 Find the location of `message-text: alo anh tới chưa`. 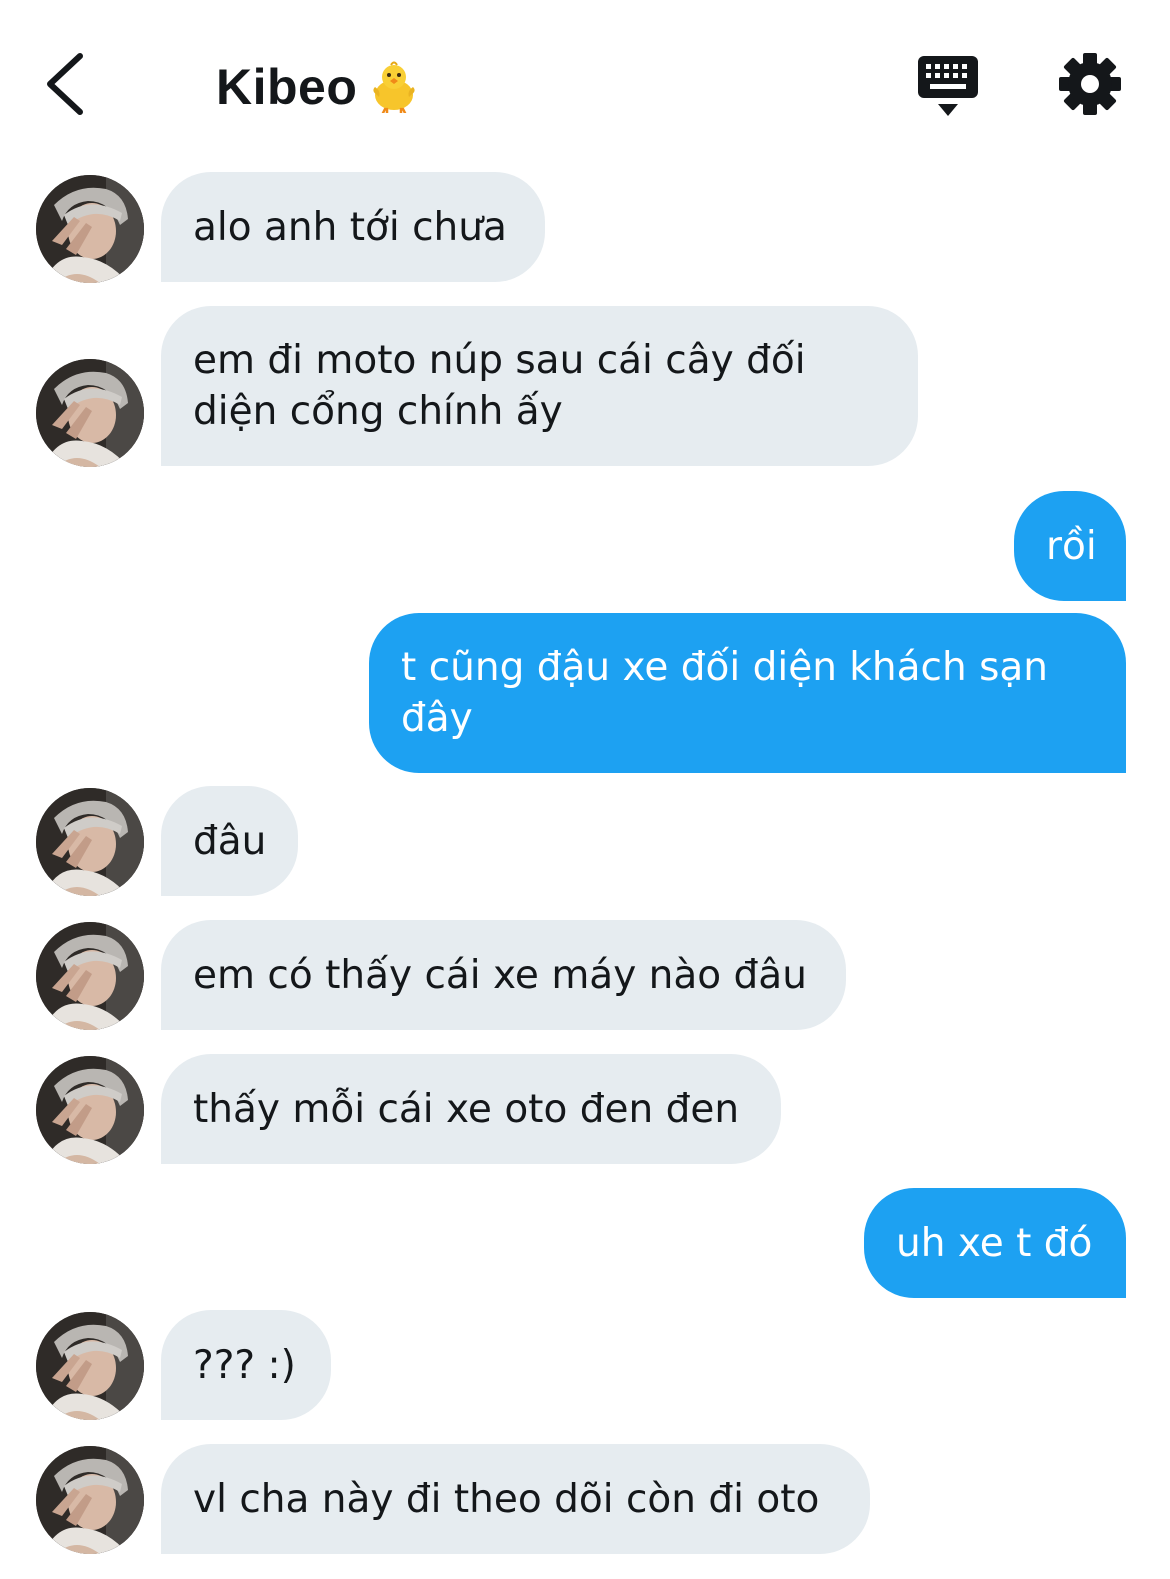

message-text: alo anh tới chưa is located at coordinates (350, 227).